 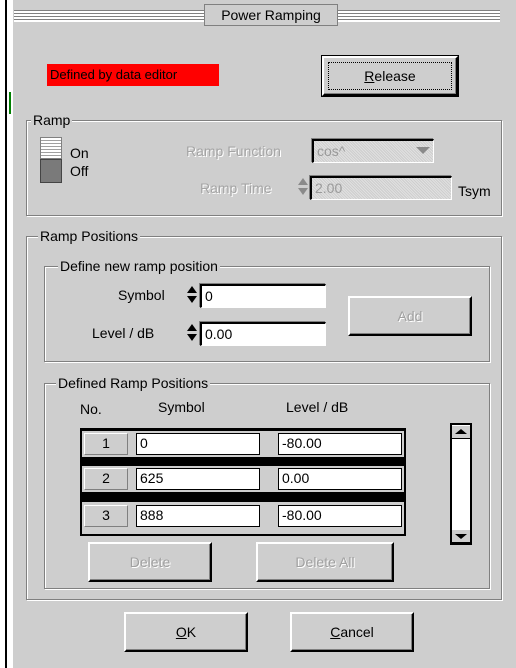 What do you see at coordinates (233, 151) in the screenshot?
I see `ramp-function-label: Ramp Function` at bounding box center [233, 151].